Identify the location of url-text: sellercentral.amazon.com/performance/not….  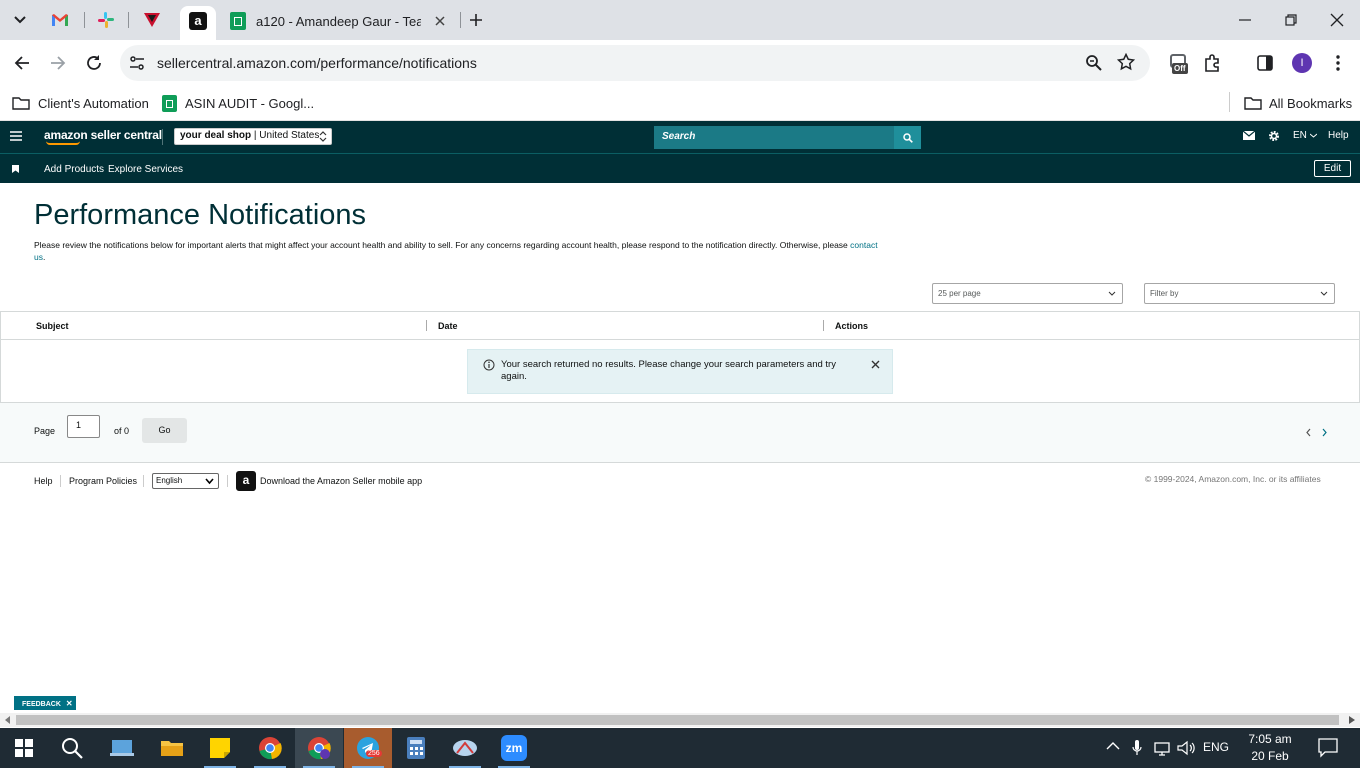
(317, 63).